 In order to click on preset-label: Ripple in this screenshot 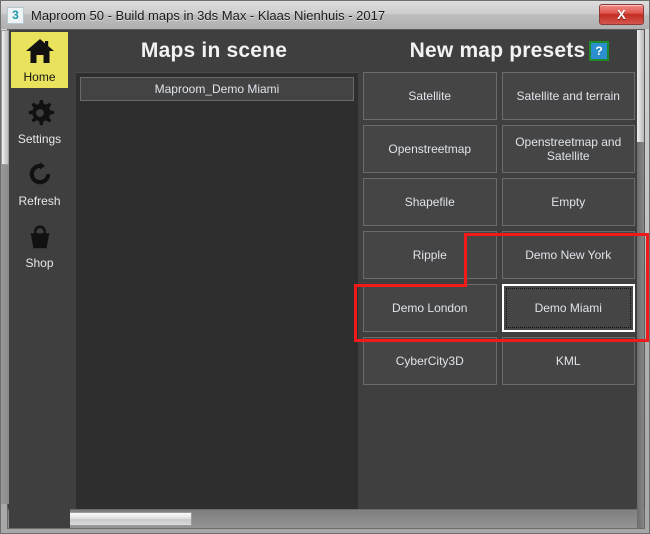, I will do `click(429, 255)`.